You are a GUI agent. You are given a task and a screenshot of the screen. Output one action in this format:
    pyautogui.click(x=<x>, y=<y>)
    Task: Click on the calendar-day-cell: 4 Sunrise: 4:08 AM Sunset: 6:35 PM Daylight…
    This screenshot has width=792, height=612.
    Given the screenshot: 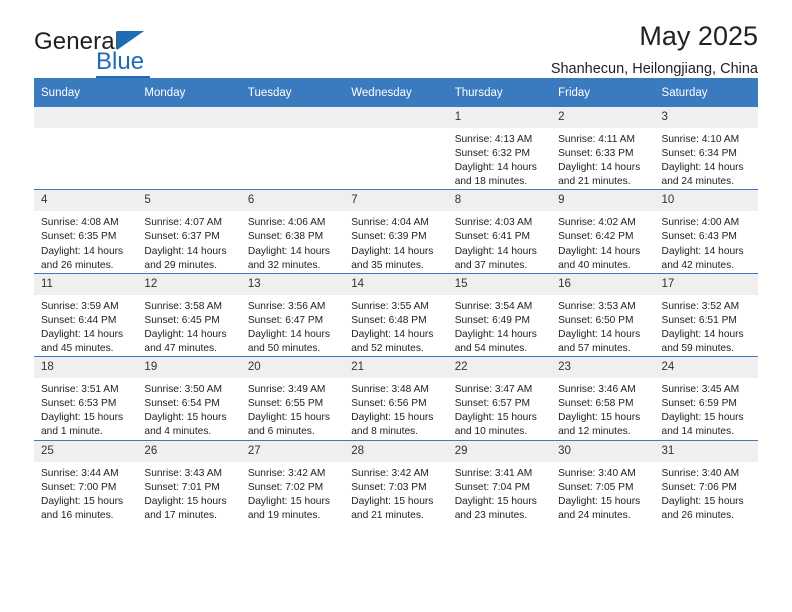 What is the action you would take?
    pyautogui.click(x=86, y=231)
    